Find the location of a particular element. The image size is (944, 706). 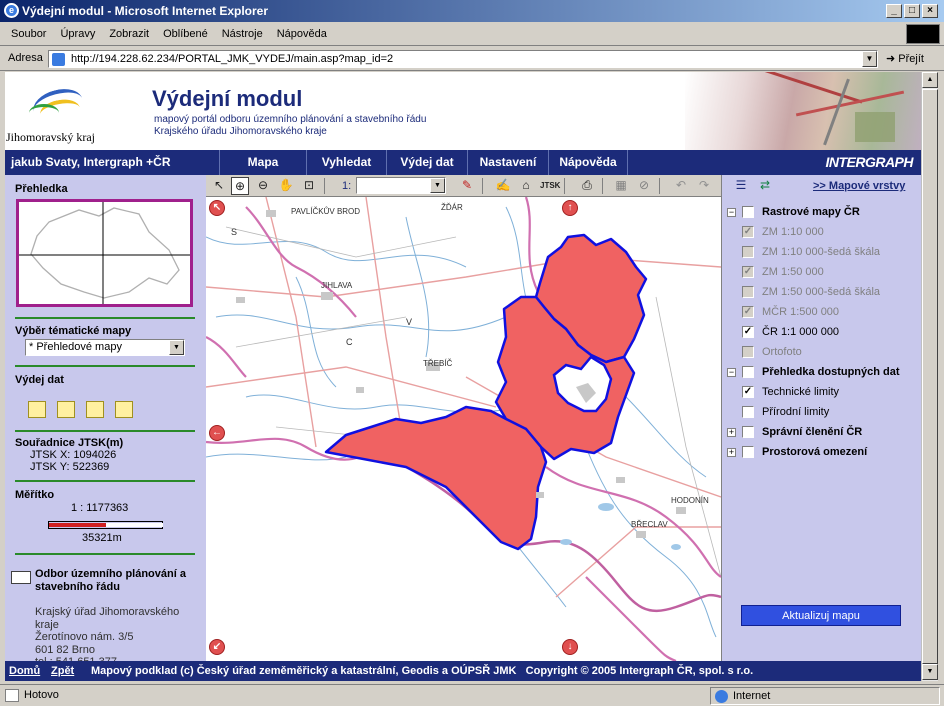

menu-view: Zobrazit is located at coordinates (129, 34).